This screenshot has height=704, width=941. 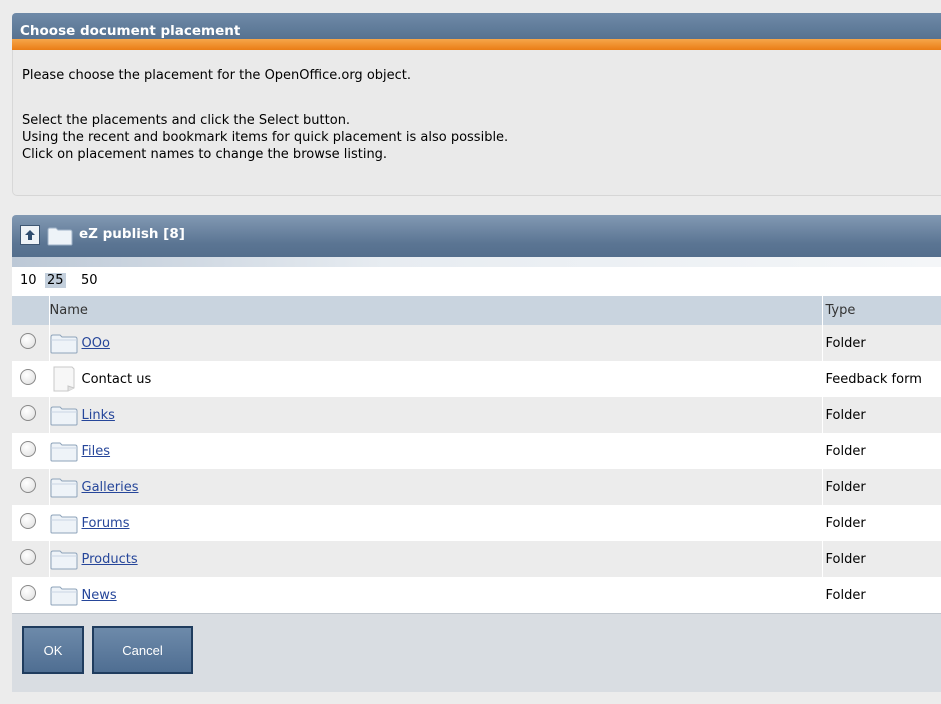 I want to click on name-cell: Products, so click(x=436, y=559).